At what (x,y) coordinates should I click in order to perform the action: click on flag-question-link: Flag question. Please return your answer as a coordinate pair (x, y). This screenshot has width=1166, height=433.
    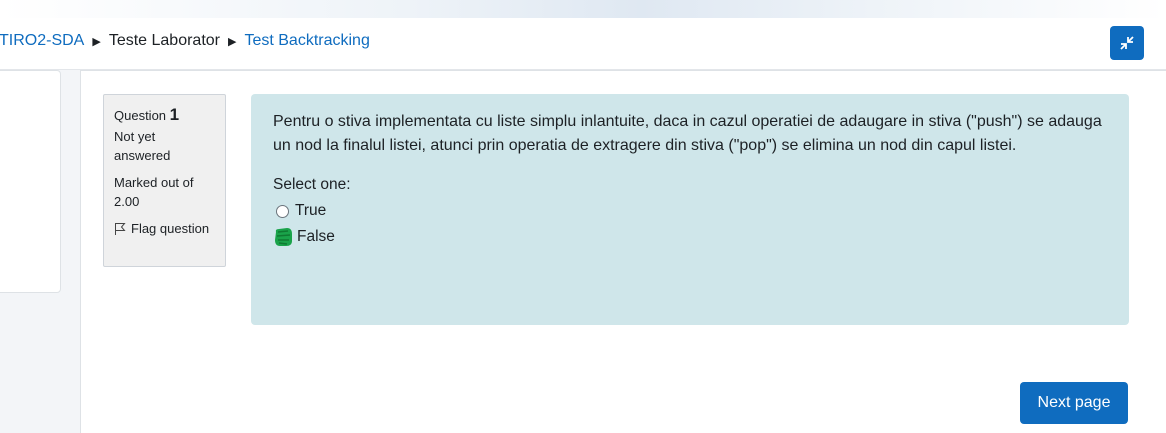
    Looking at the image, I should click on (164, 228).